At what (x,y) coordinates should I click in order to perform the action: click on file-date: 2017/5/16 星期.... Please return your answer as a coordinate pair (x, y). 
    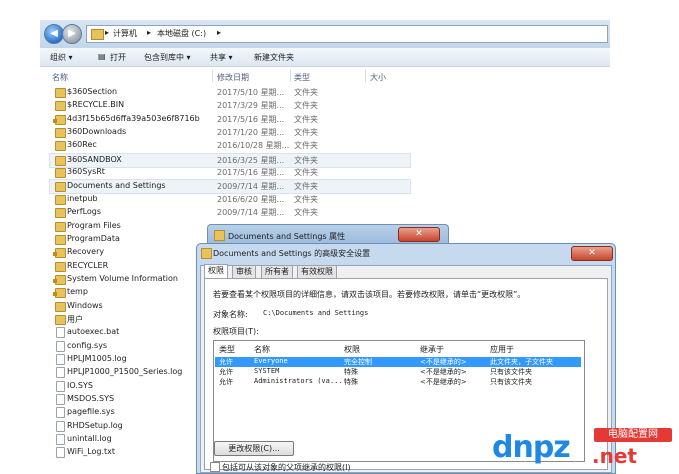
    Looking at the image, I should click on (251, 119).